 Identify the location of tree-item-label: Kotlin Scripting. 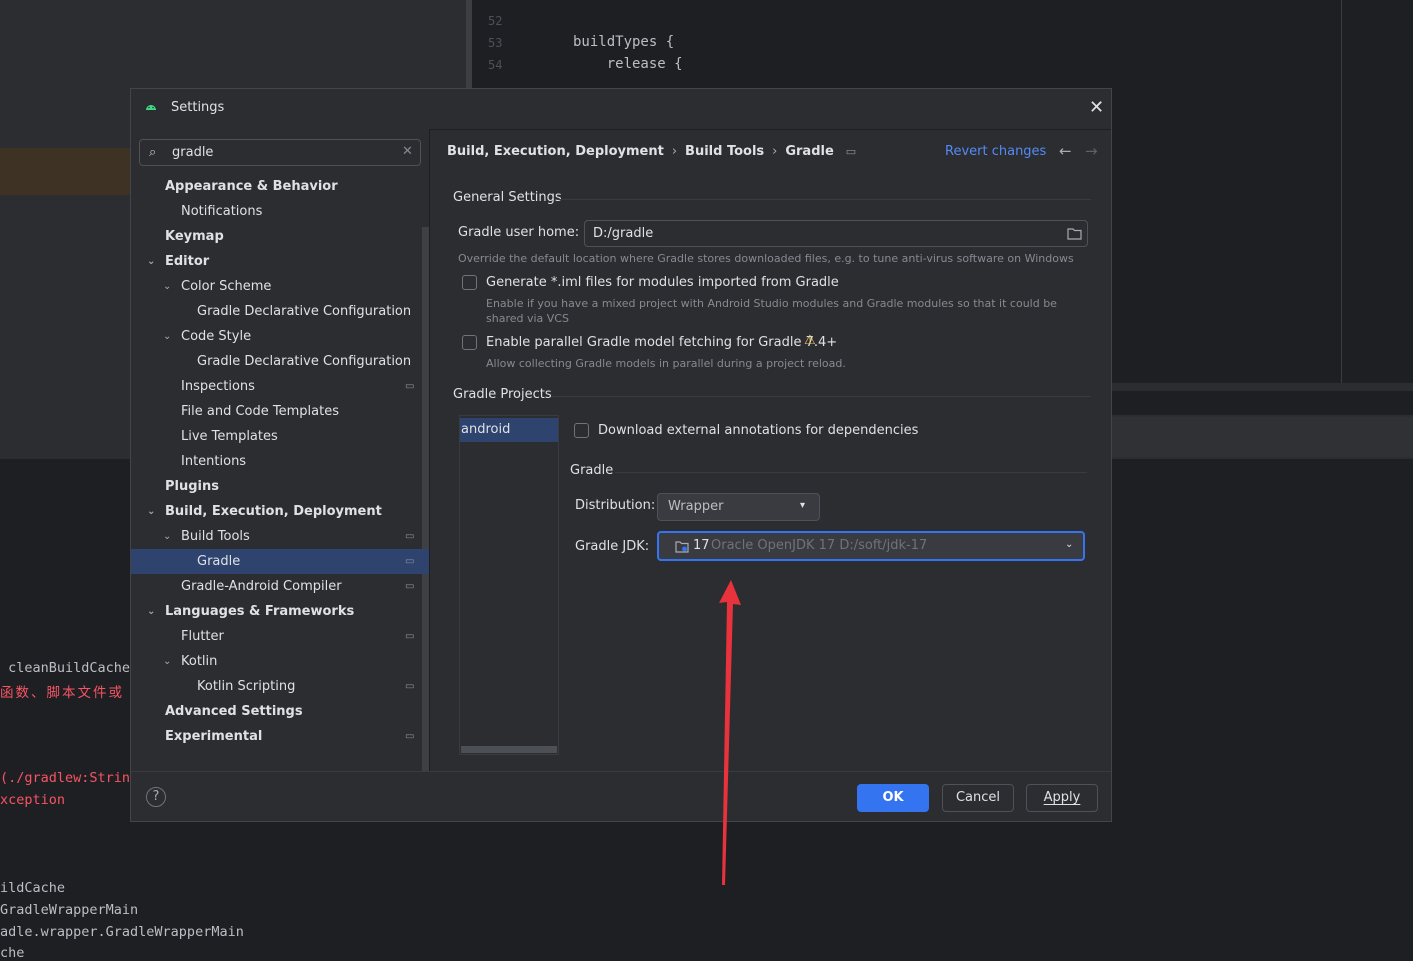
(246, 686).